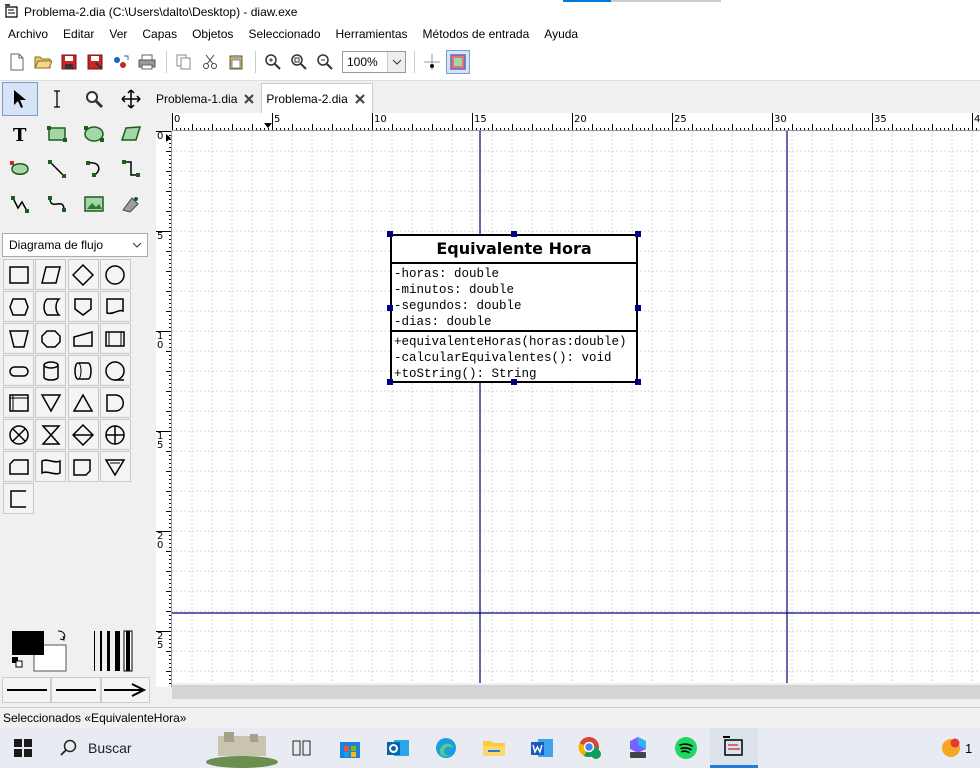 This screenshot has height=768, width=980. What do you see at coordinates (18, 306) in the screenshot?
I see `flowchart-preparation-shape` at bounding box center [18, 306].